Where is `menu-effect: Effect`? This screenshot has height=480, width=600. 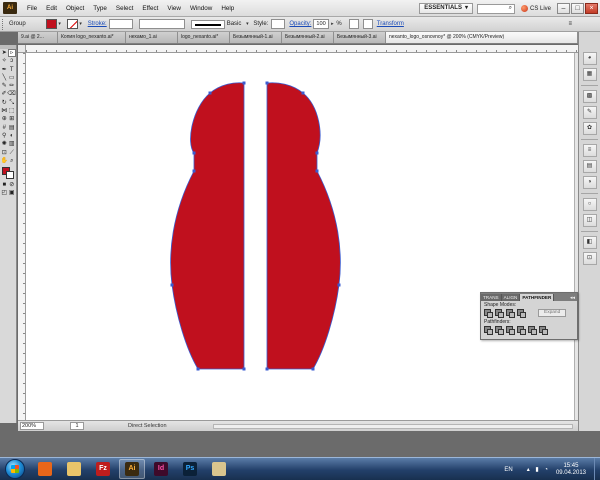 menu-effect: Effect is located at coordinates (150, 8).